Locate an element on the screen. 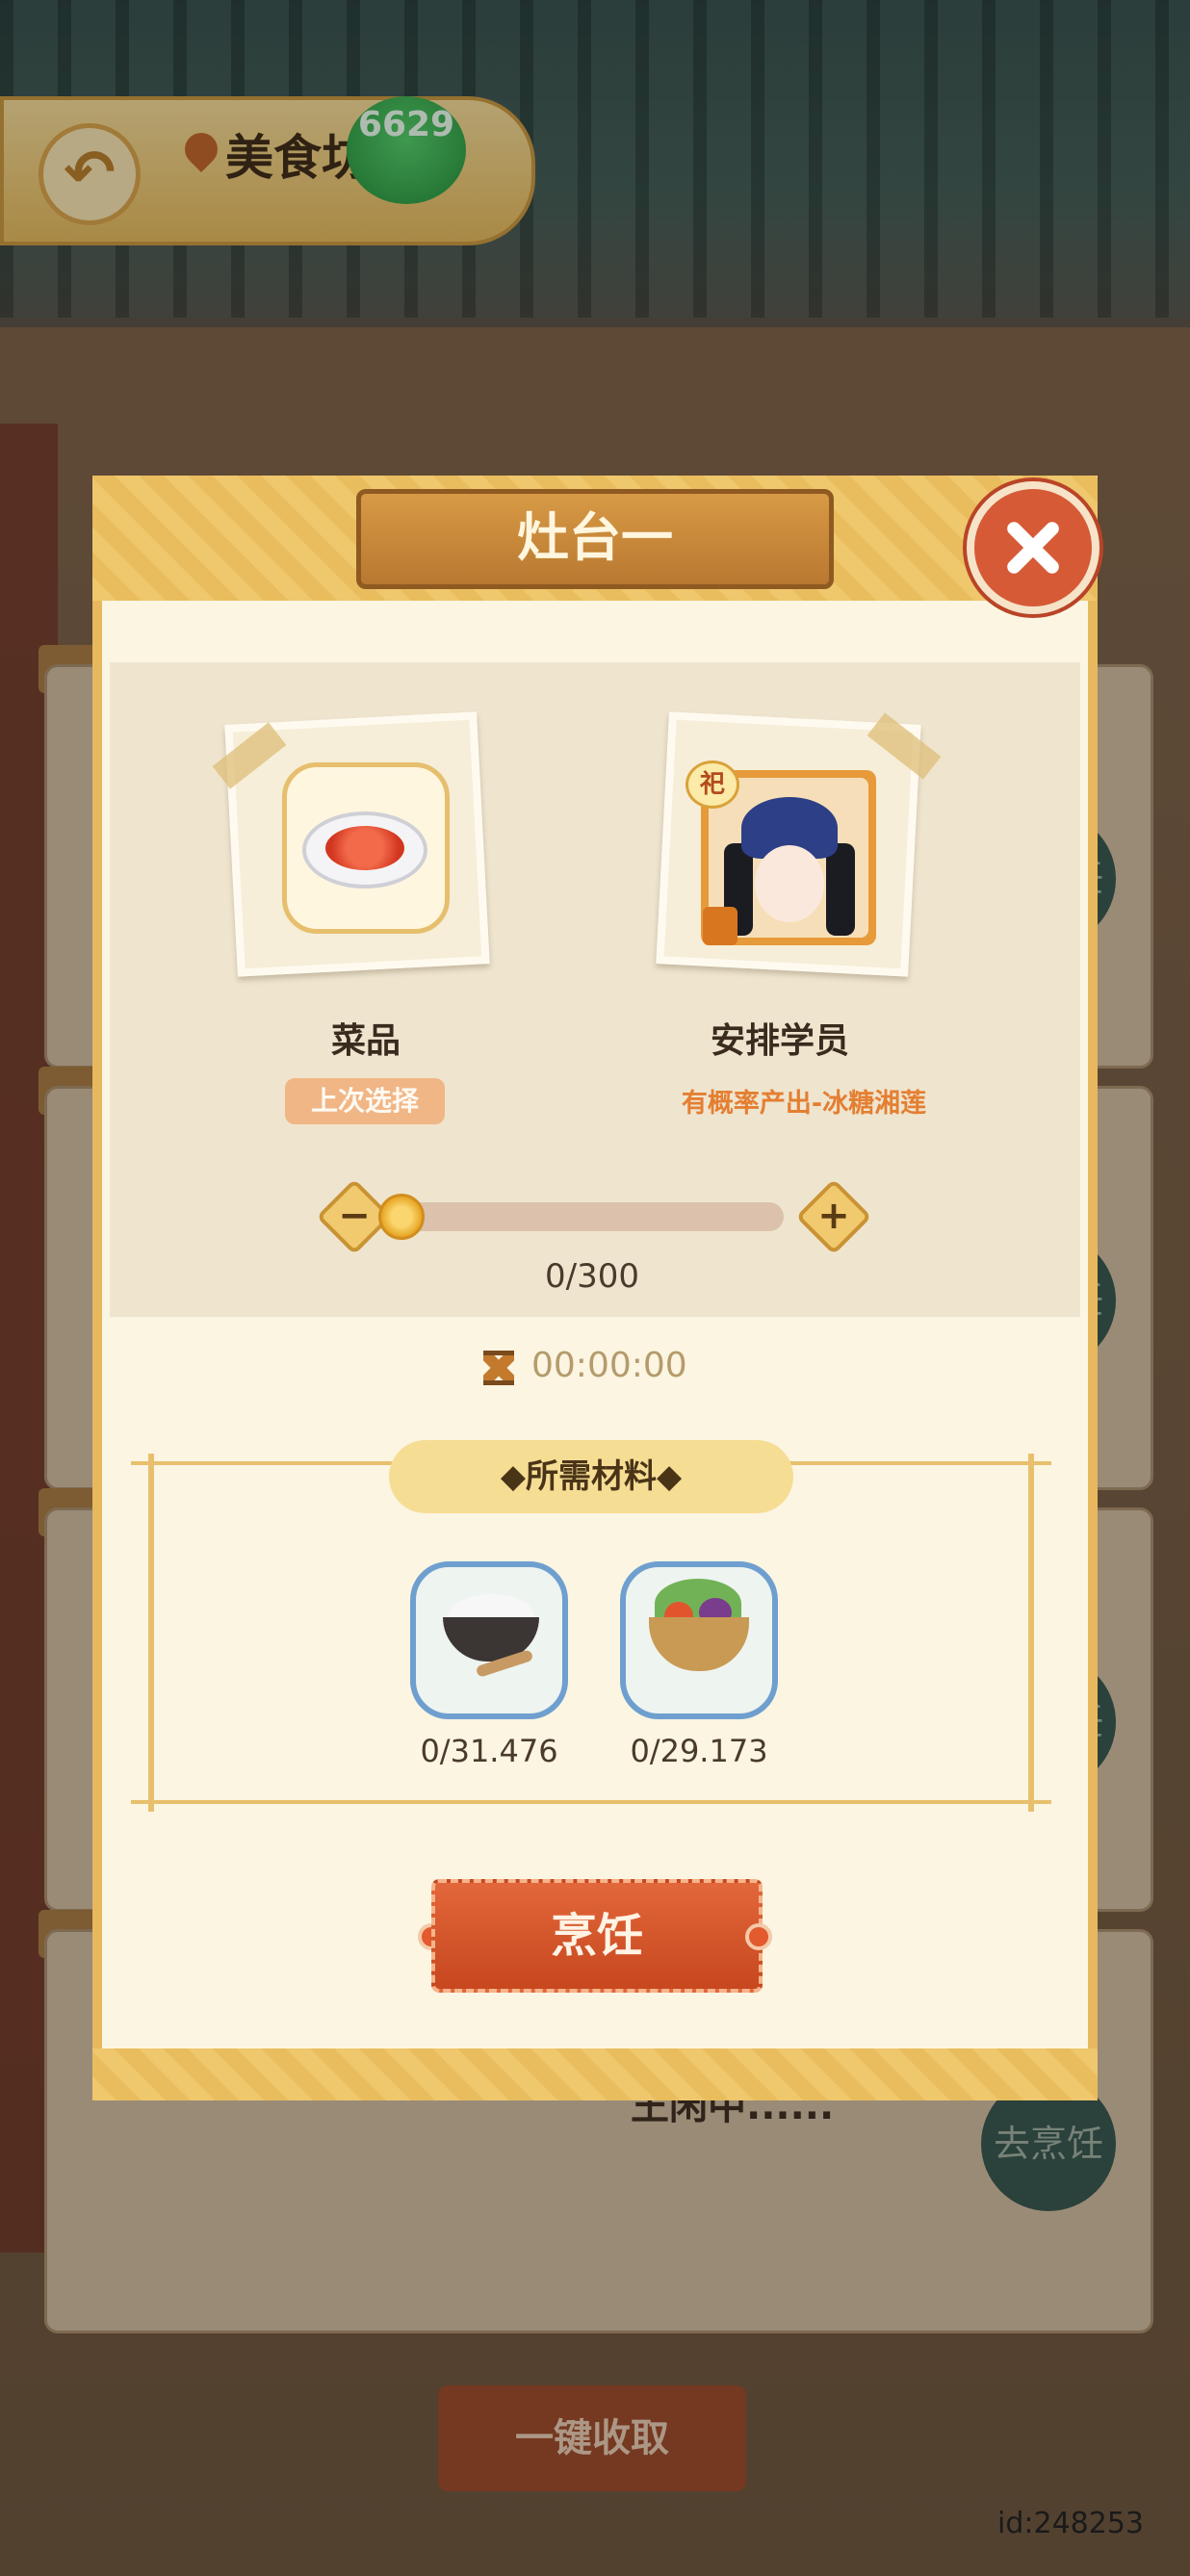 The width and height of the screenshot is (1190, 2576). hourglass-icon is located at coordinates (499, 1368).